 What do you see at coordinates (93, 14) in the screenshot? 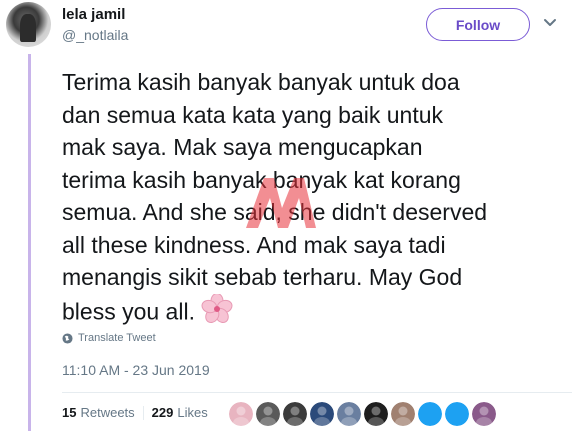
I see `display-name: lela jamil` at bounding box center [93, 14].